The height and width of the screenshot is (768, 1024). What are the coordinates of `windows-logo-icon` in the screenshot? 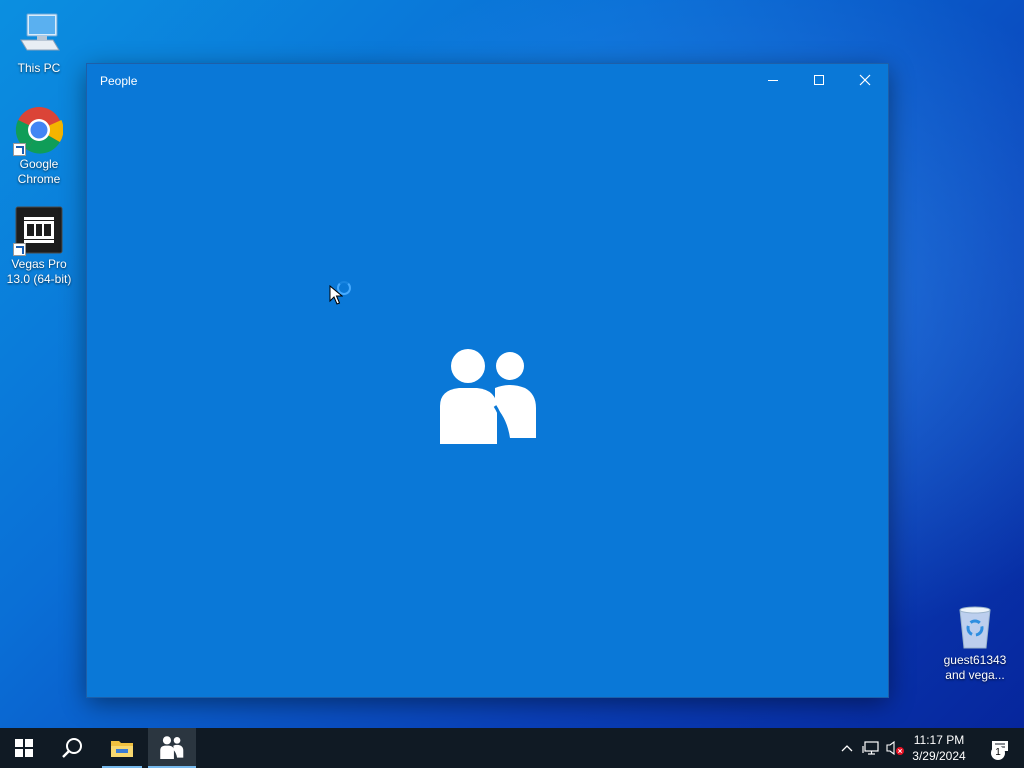 It's located at (24, 748).